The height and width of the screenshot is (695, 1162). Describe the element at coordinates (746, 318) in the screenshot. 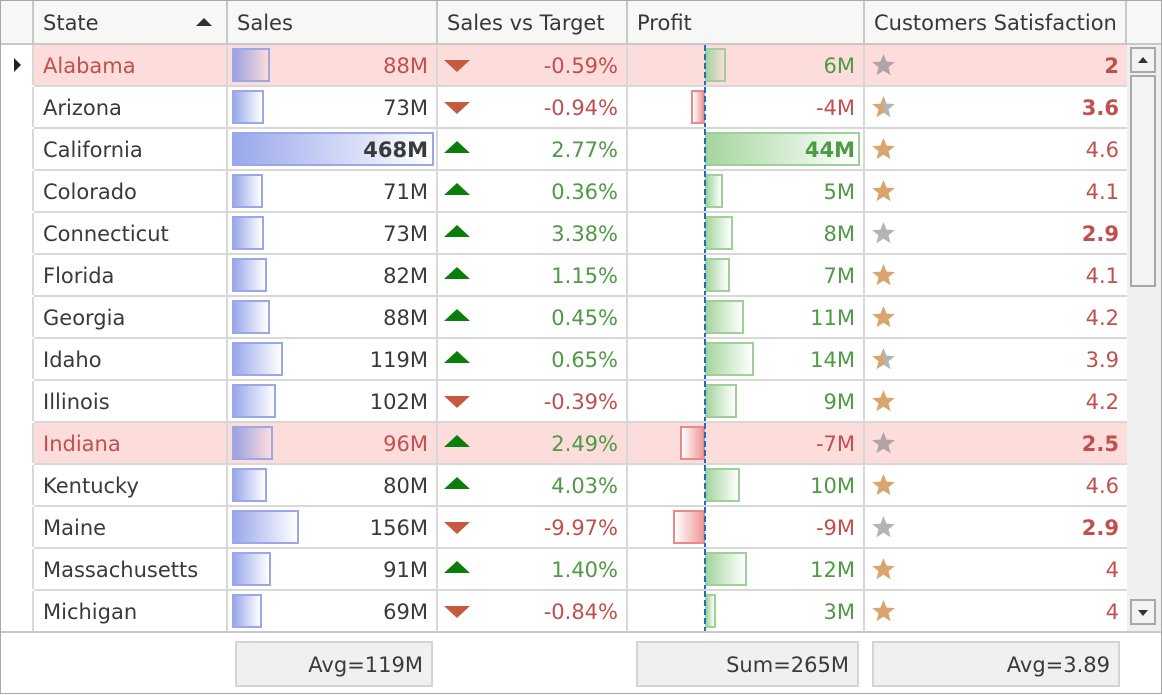

I see `cell-profit: 11M` at that location.